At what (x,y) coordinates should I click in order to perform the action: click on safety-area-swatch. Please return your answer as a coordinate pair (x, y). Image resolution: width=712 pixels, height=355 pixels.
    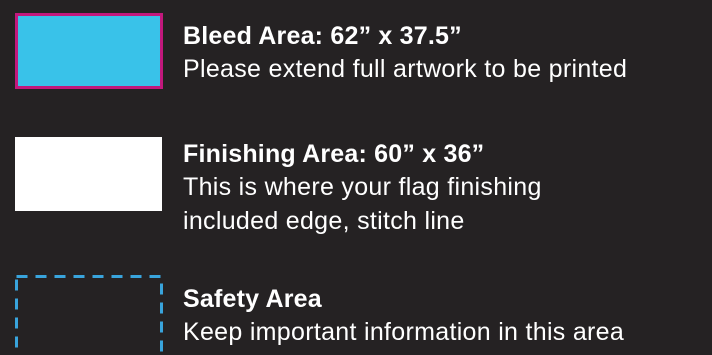
    Looking at the image, I should click on (89, 315).